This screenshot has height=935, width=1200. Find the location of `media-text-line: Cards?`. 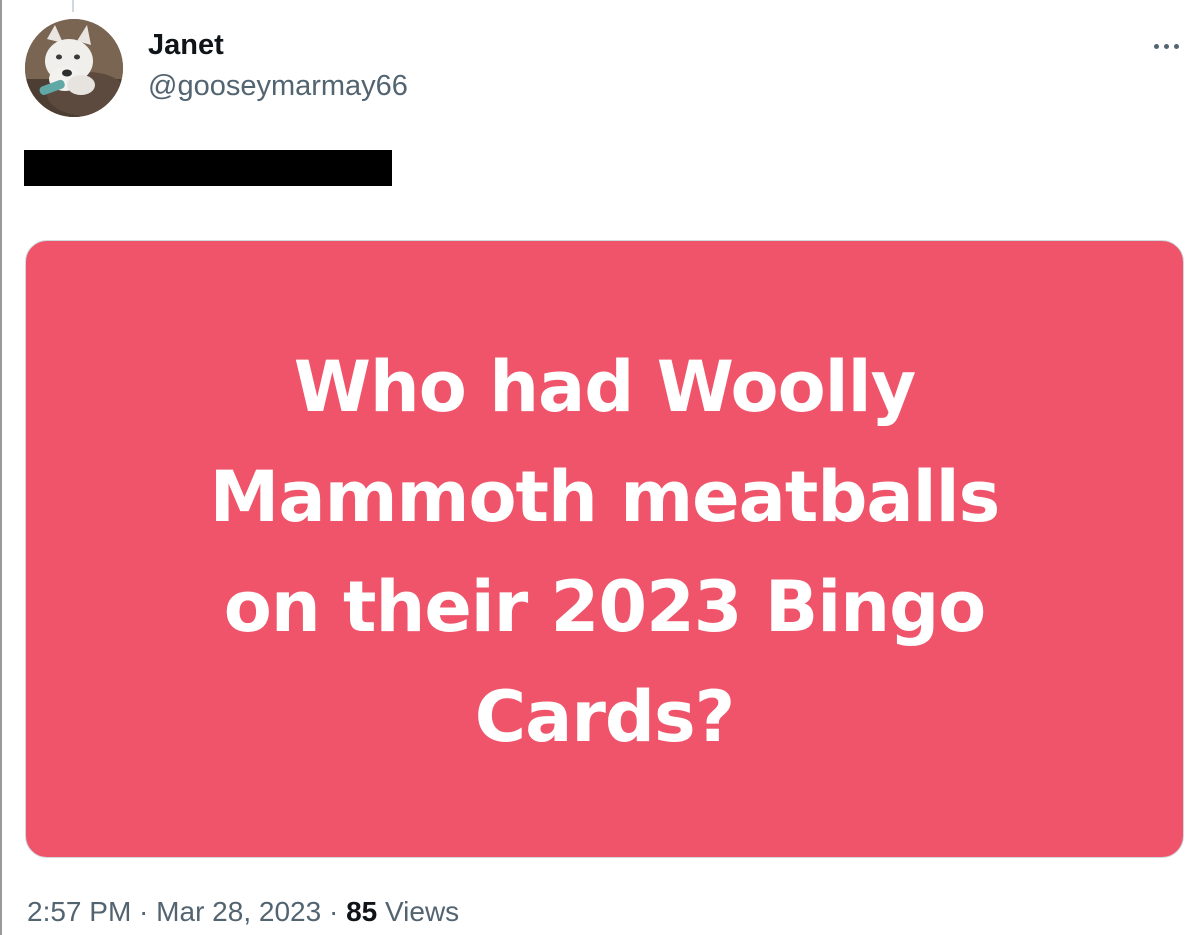

media-text-line: Cards? is located at coordinates (605, 717).